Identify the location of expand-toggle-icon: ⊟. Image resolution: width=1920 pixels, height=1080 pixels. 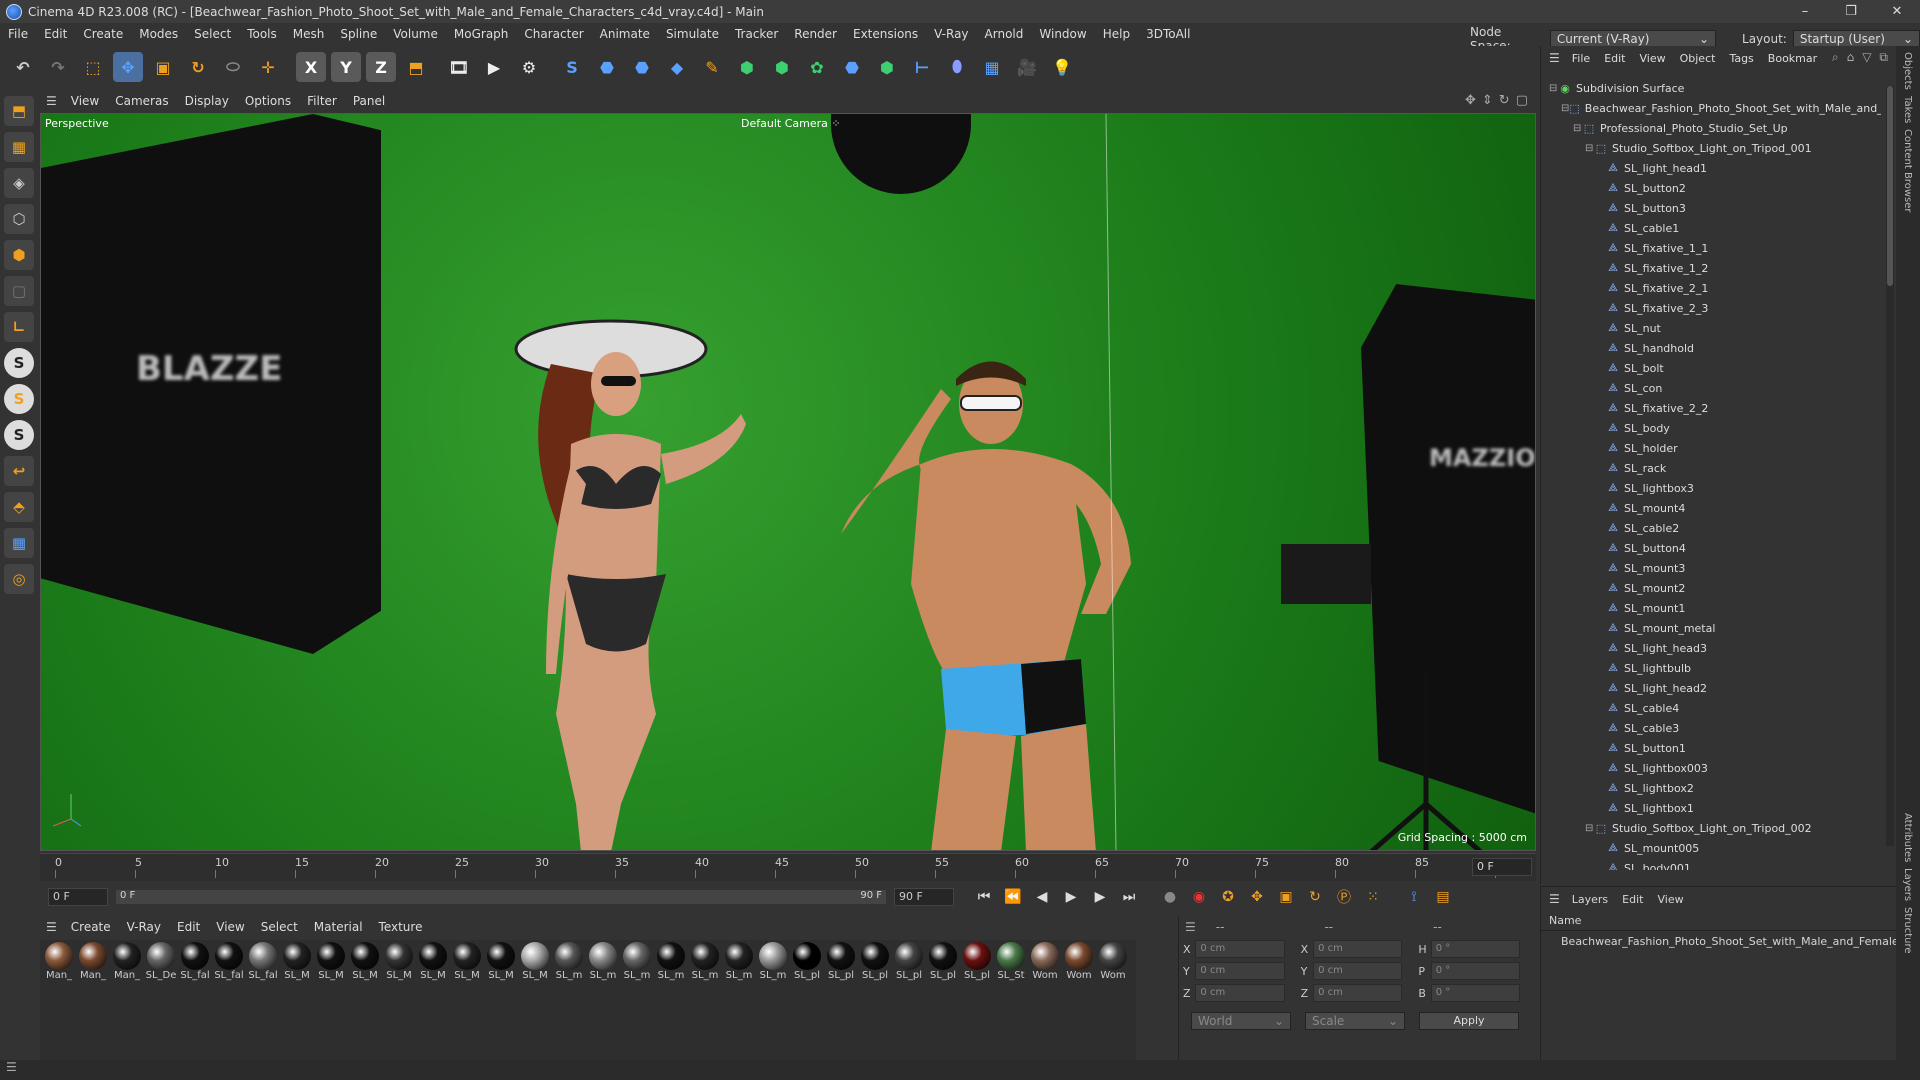
(1578, 128).